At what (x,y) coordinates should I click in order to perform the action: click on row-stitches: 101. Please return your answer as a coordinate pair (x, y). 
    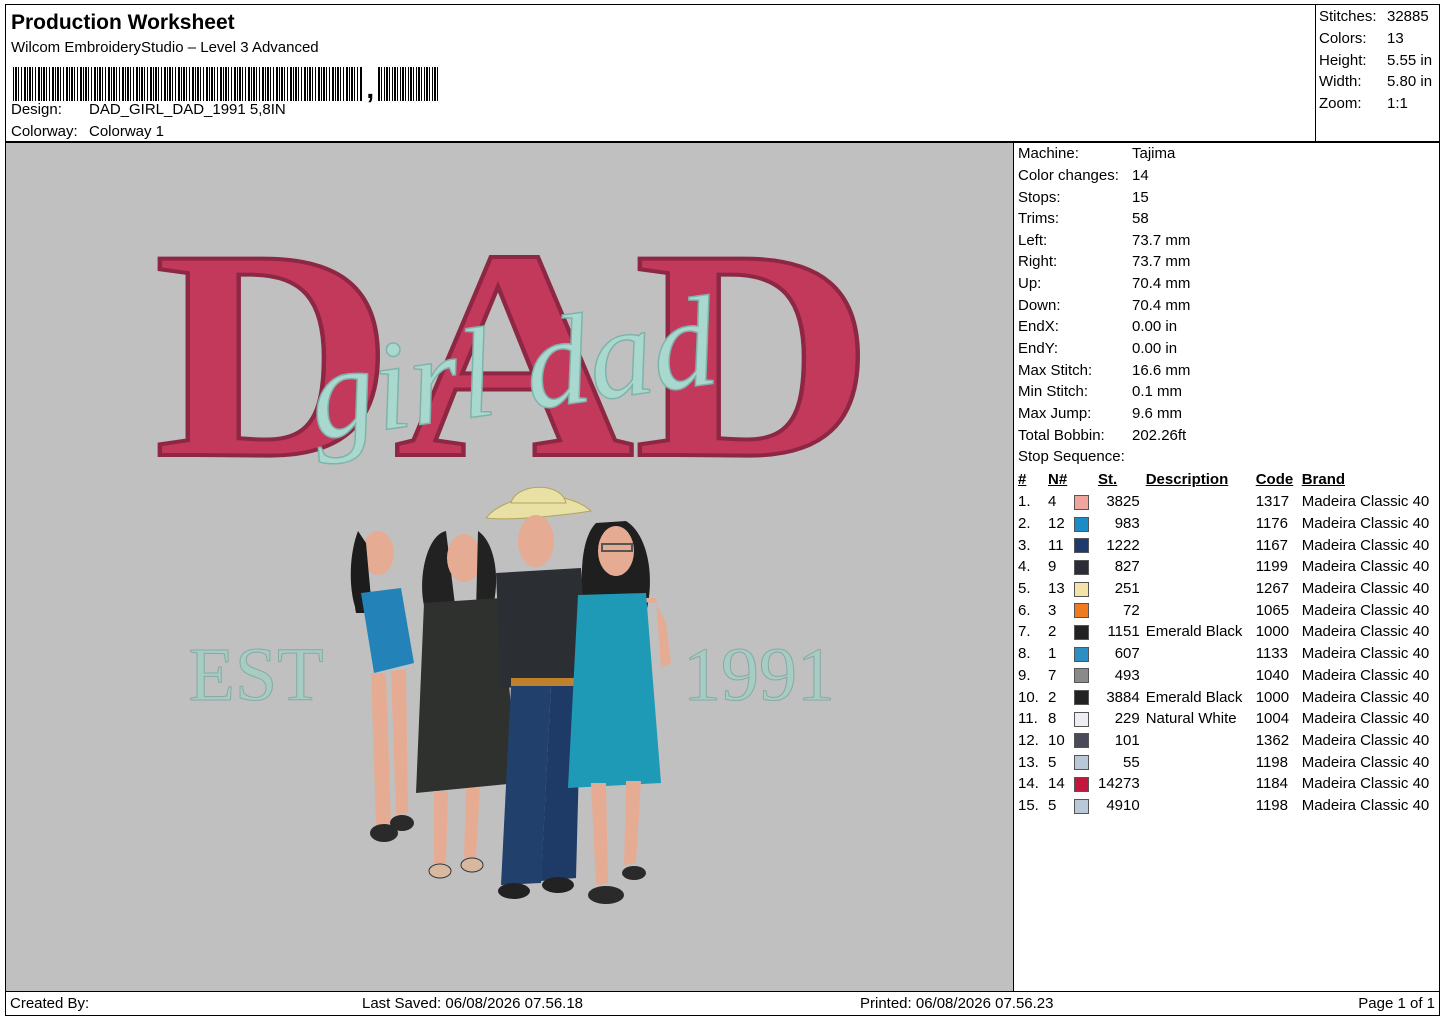
    Looking at the image, I should click on (1127, 740).